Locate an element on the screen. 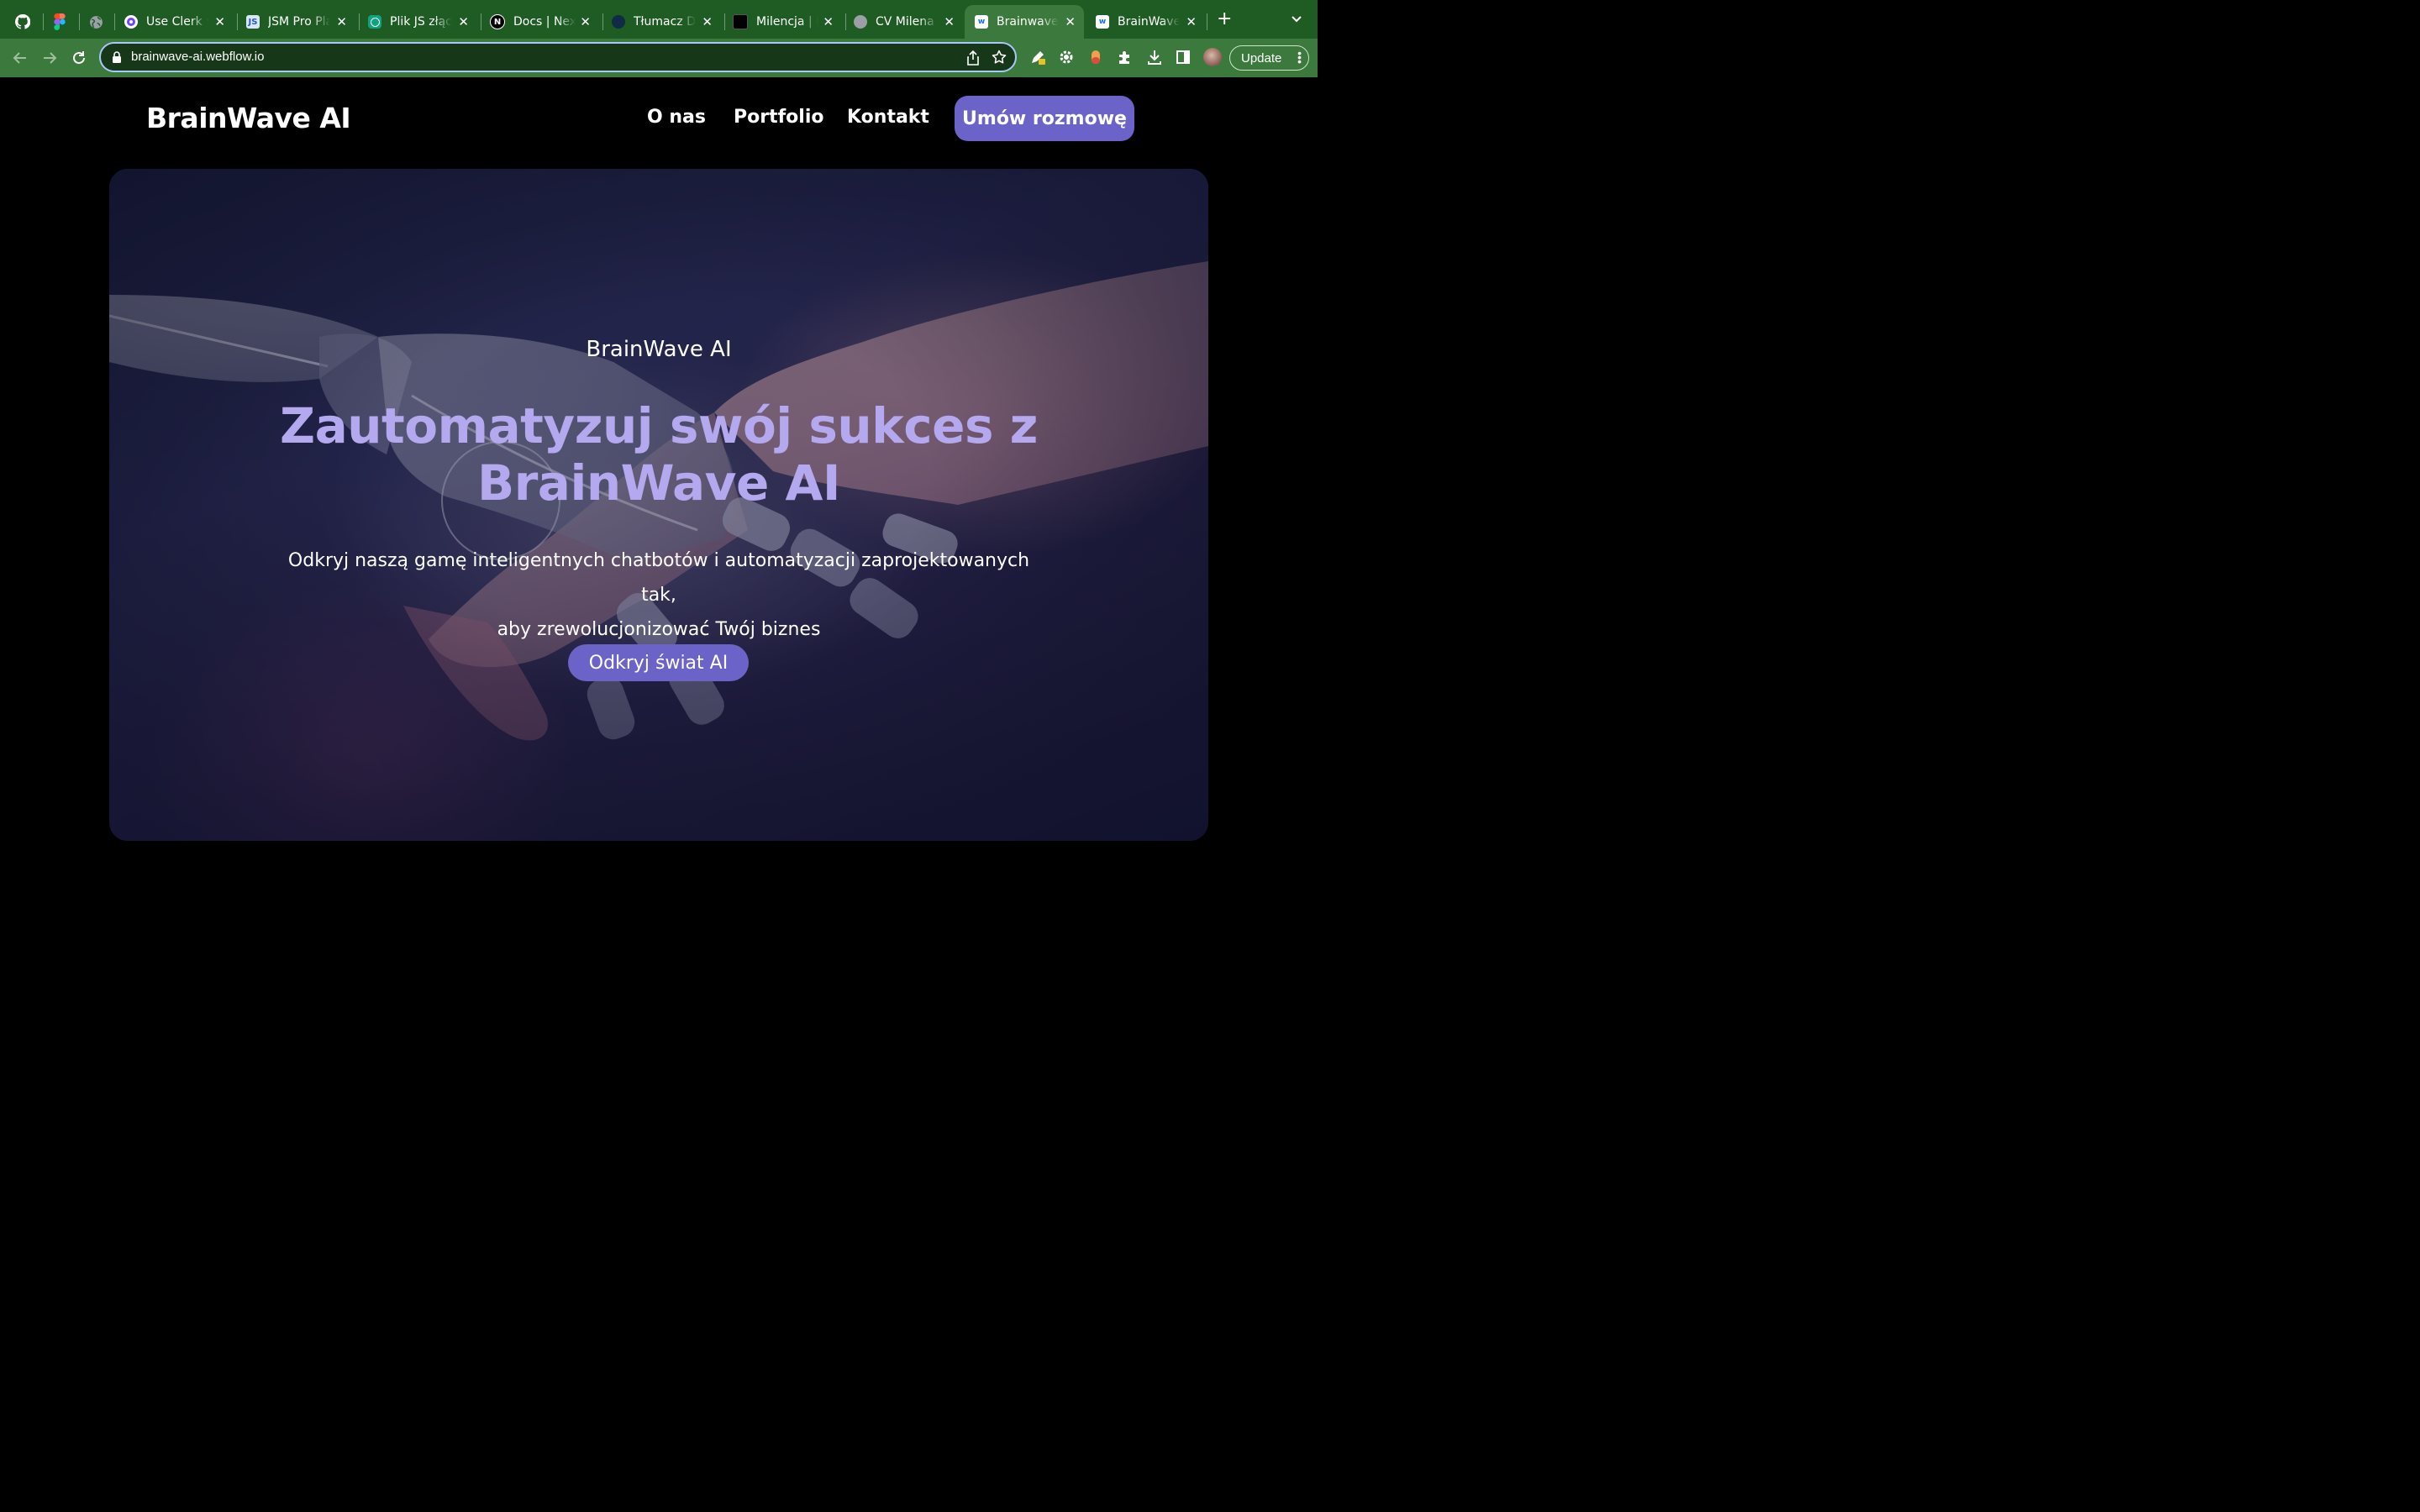 The image size is (2420, 1512). tab-brainwave: w BrainWave ✕ is located at coordinates (1150, 22).